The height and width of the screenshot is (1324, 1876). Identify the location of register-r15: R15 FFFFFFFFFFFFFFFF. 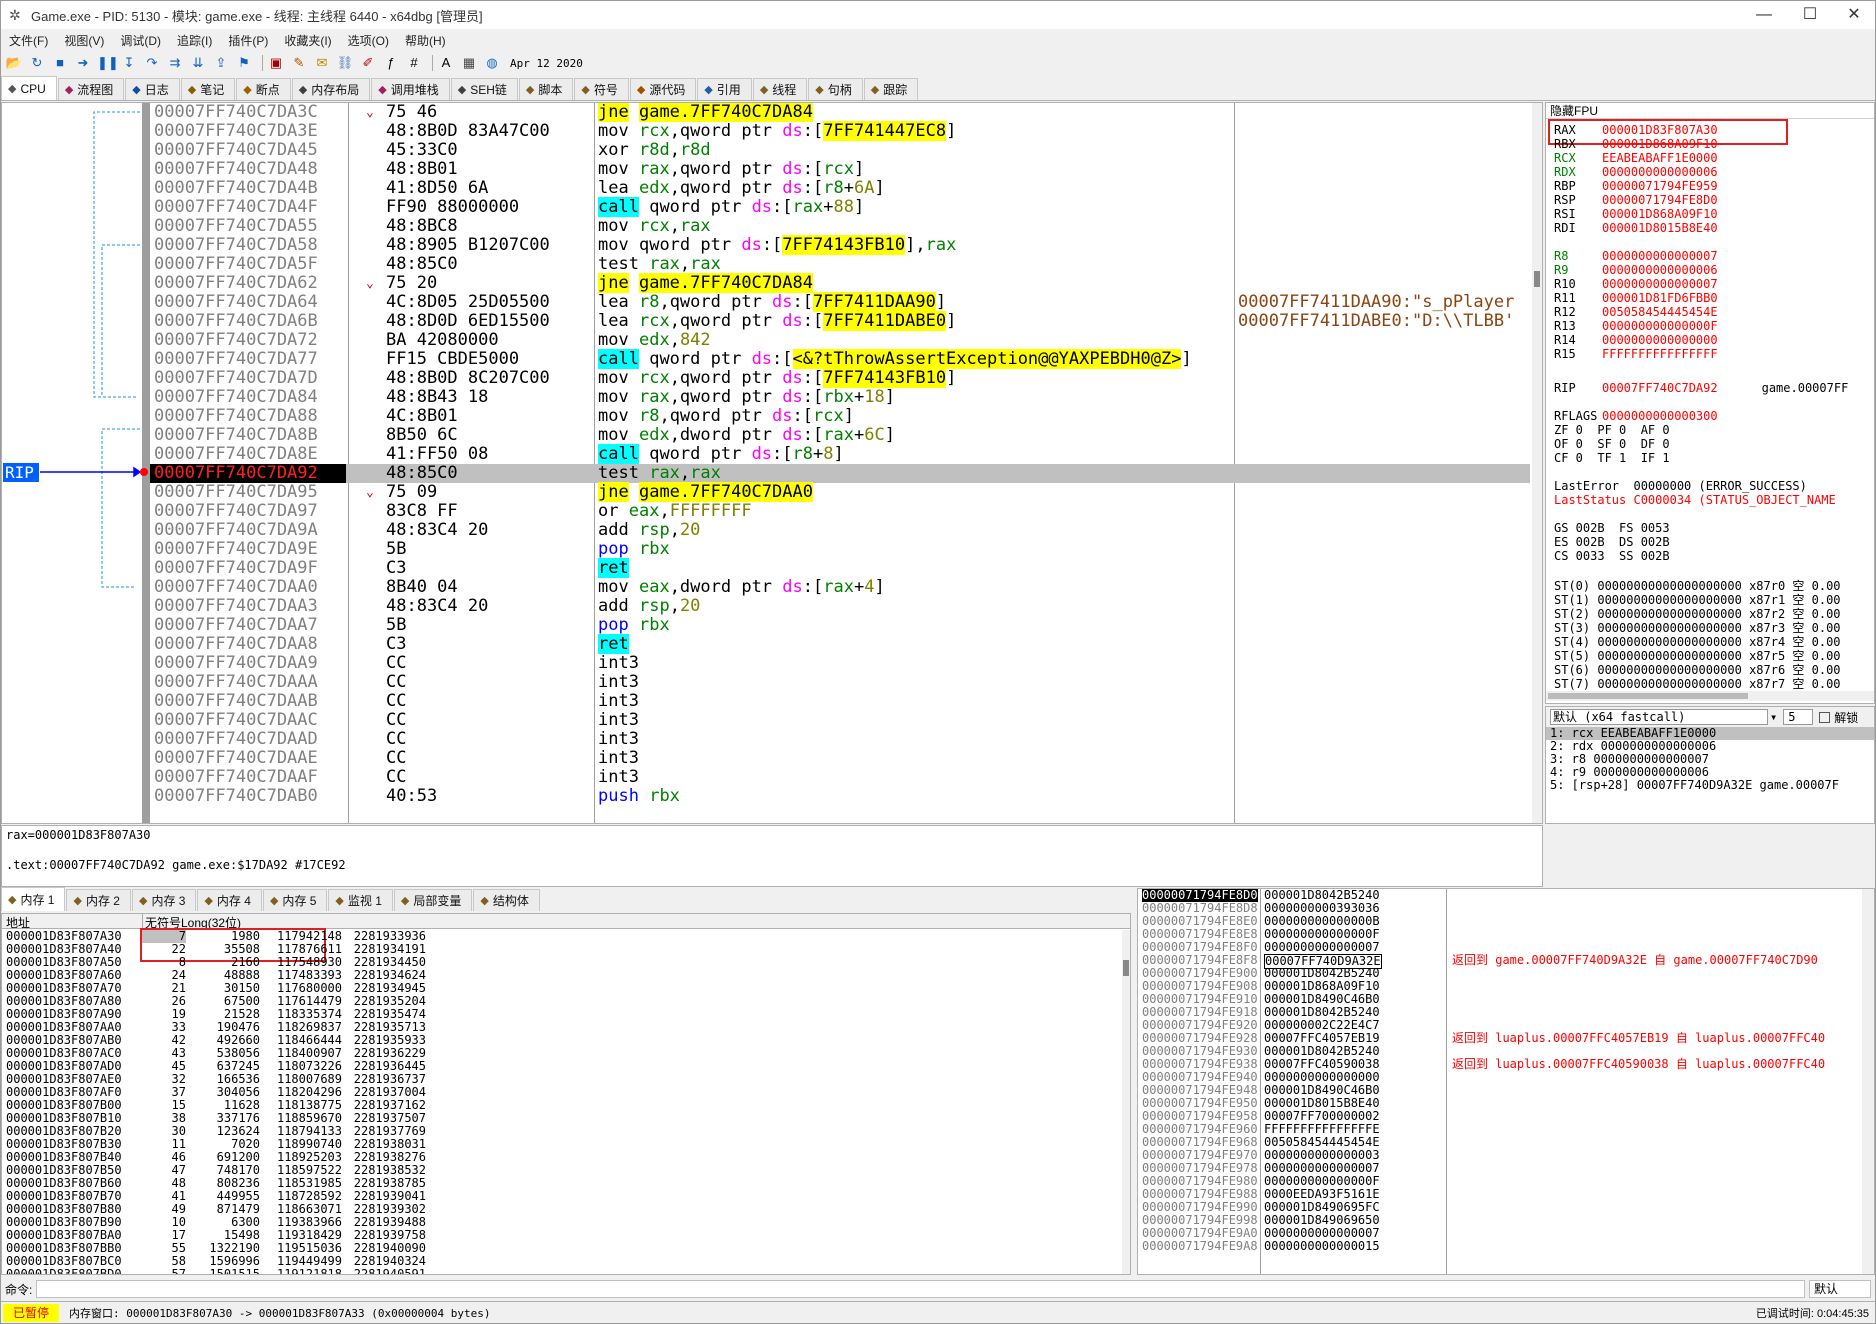
(1636, 354).